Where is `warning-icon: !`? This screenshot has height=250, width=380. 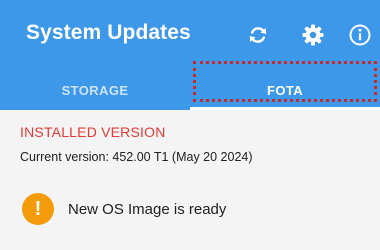
warning-icon: ! is located at coordinates (38, 209).